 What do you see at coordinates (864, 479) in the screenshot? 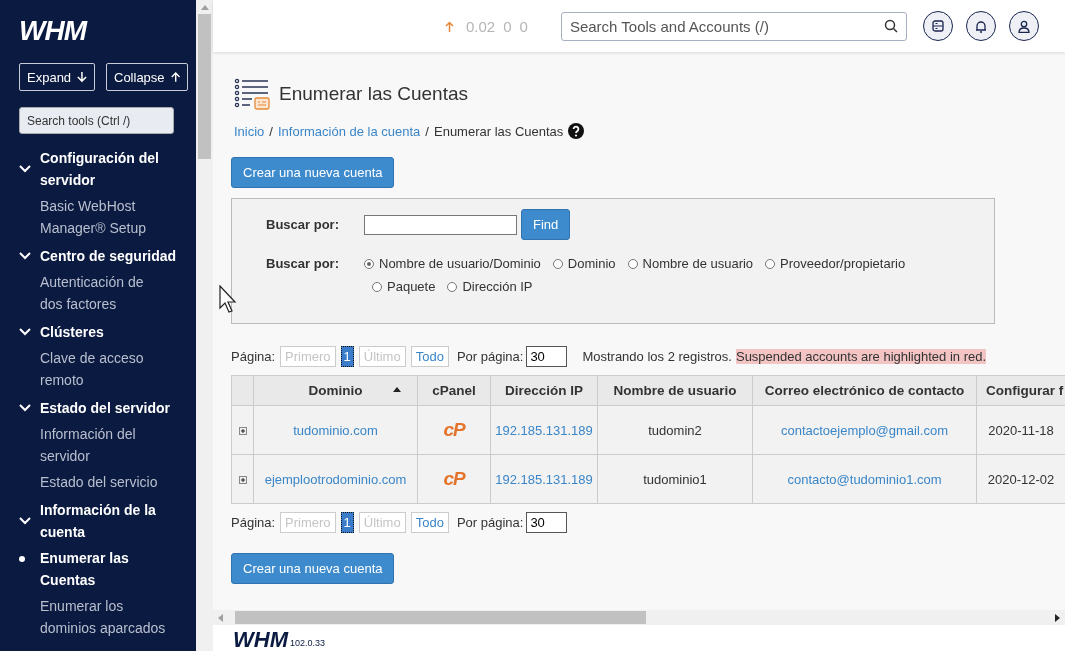
I see `email-link: contacto@tudominio1.com` at bounding box center [864, 479].